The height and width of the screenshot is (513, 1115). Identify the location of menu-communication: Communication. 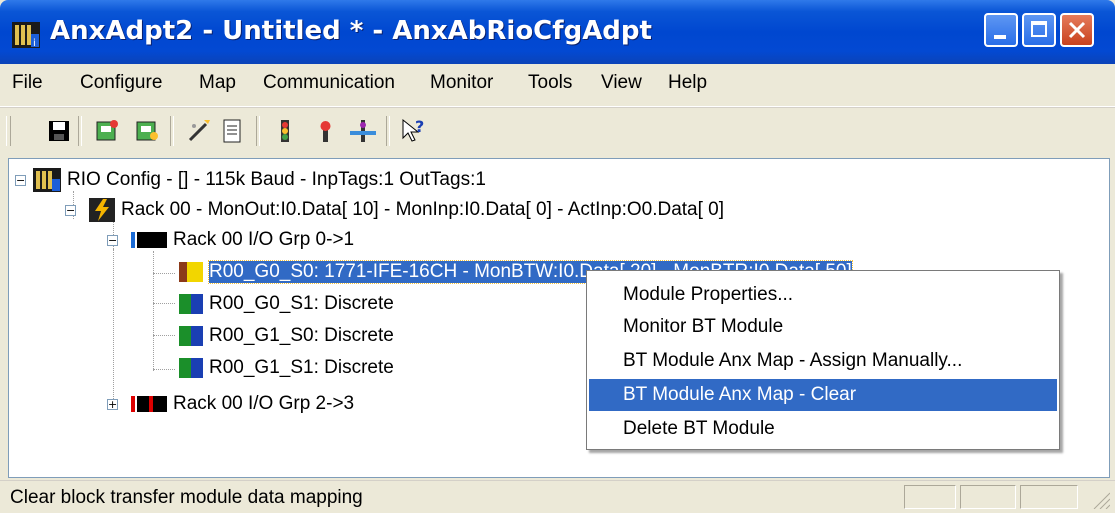
(329, 83).